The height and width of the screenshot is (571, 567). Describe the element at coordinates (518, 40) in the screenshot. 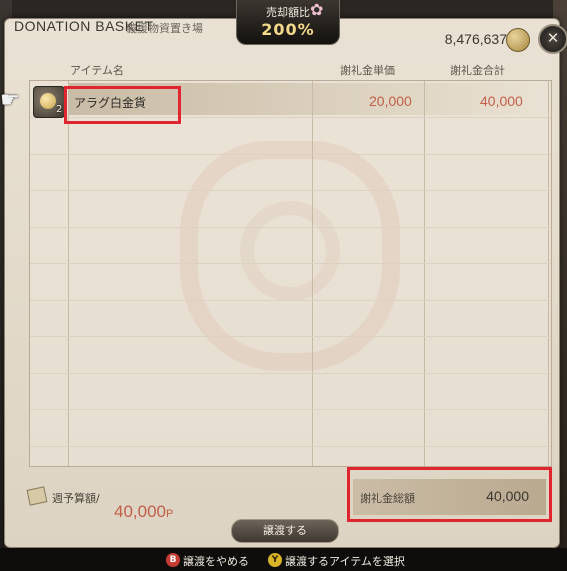

I see `coin-icon` at that location.